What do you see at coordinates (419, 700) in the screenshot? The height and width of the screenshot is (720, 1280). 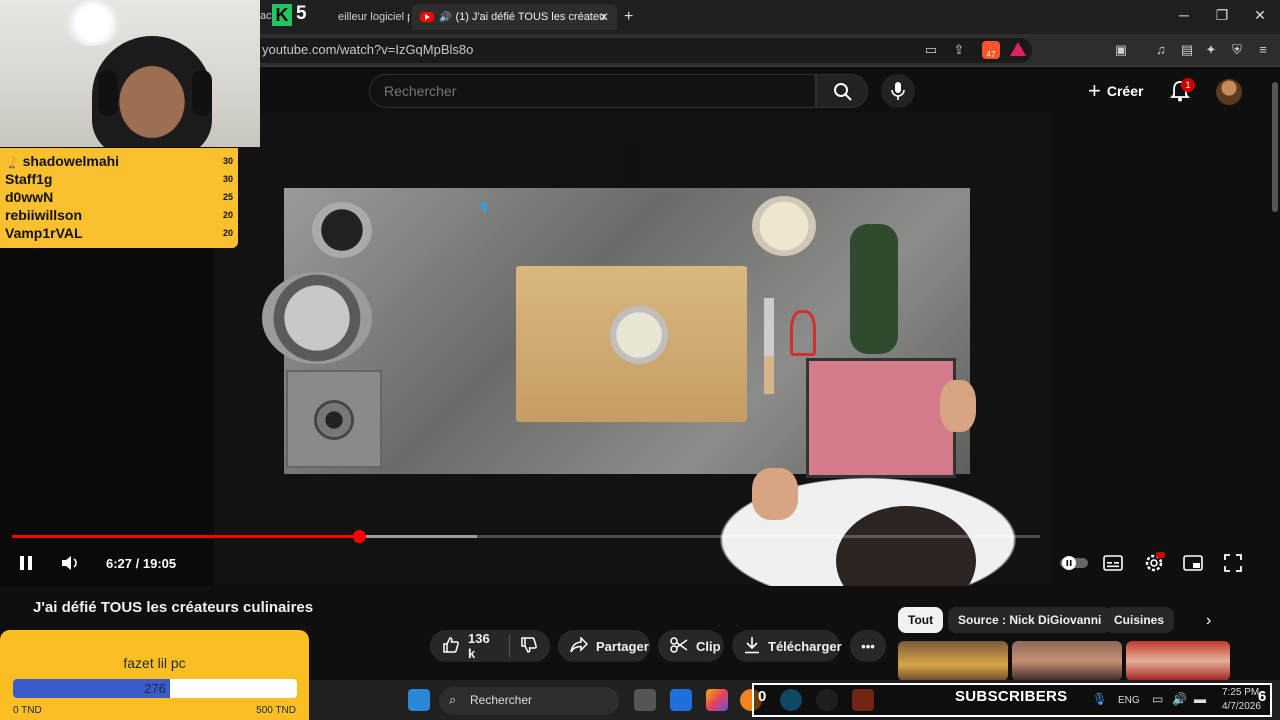 I see `windows-start-icon` at bounding box center [419, 700].